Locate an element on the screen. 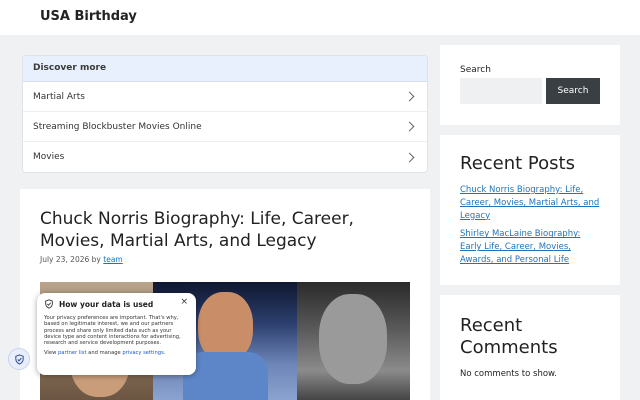  recent-comments-title: Recent Comments is located at coordinates (509, 336).